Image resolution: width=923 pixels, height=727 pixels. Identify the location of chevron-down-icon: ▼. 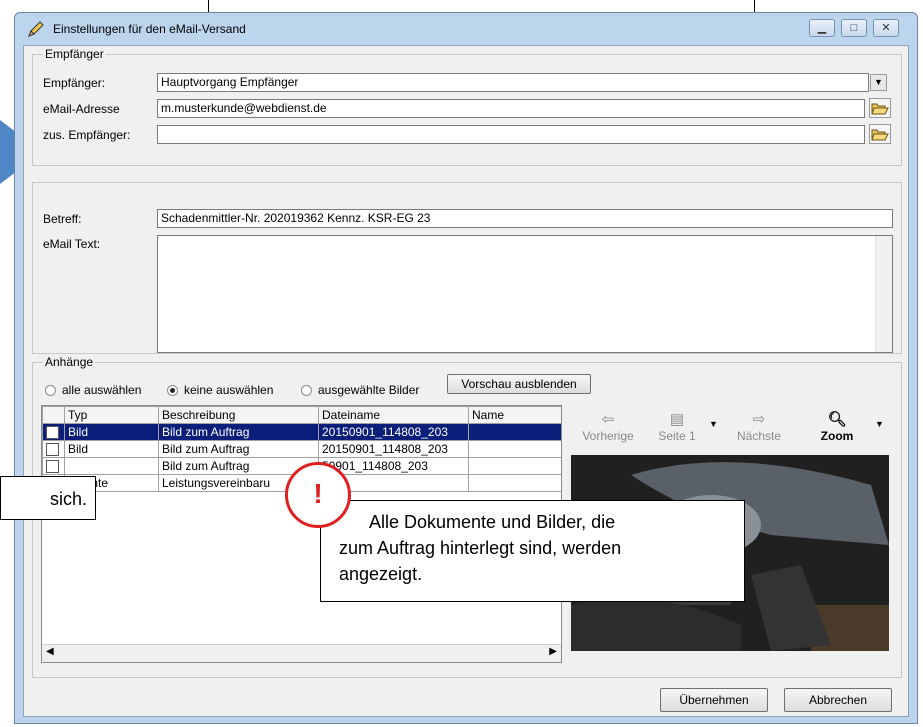
(878, 82).